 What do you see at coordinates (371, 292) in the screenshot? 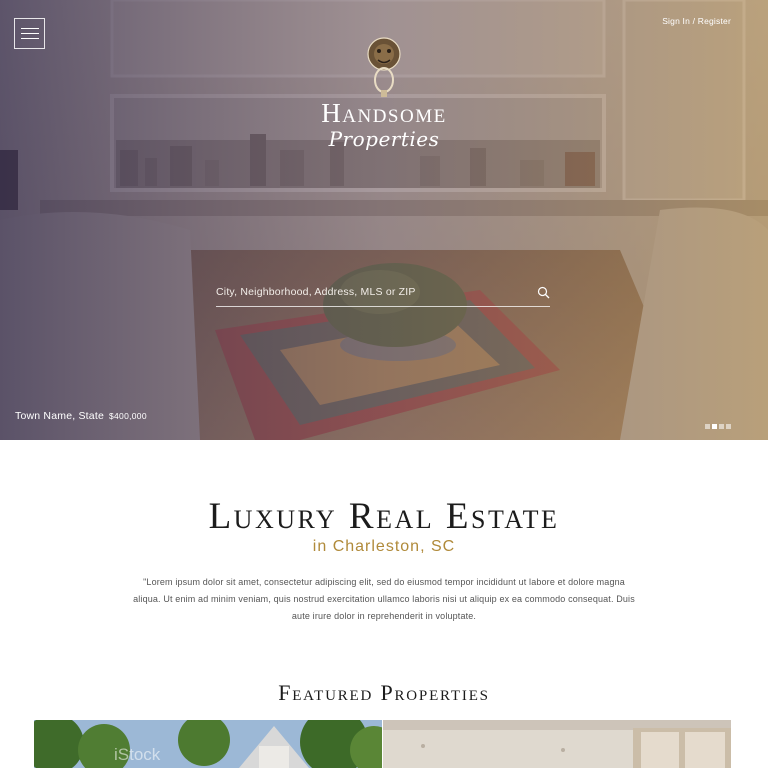
I see `search-input` at bounding box center [371, 292].